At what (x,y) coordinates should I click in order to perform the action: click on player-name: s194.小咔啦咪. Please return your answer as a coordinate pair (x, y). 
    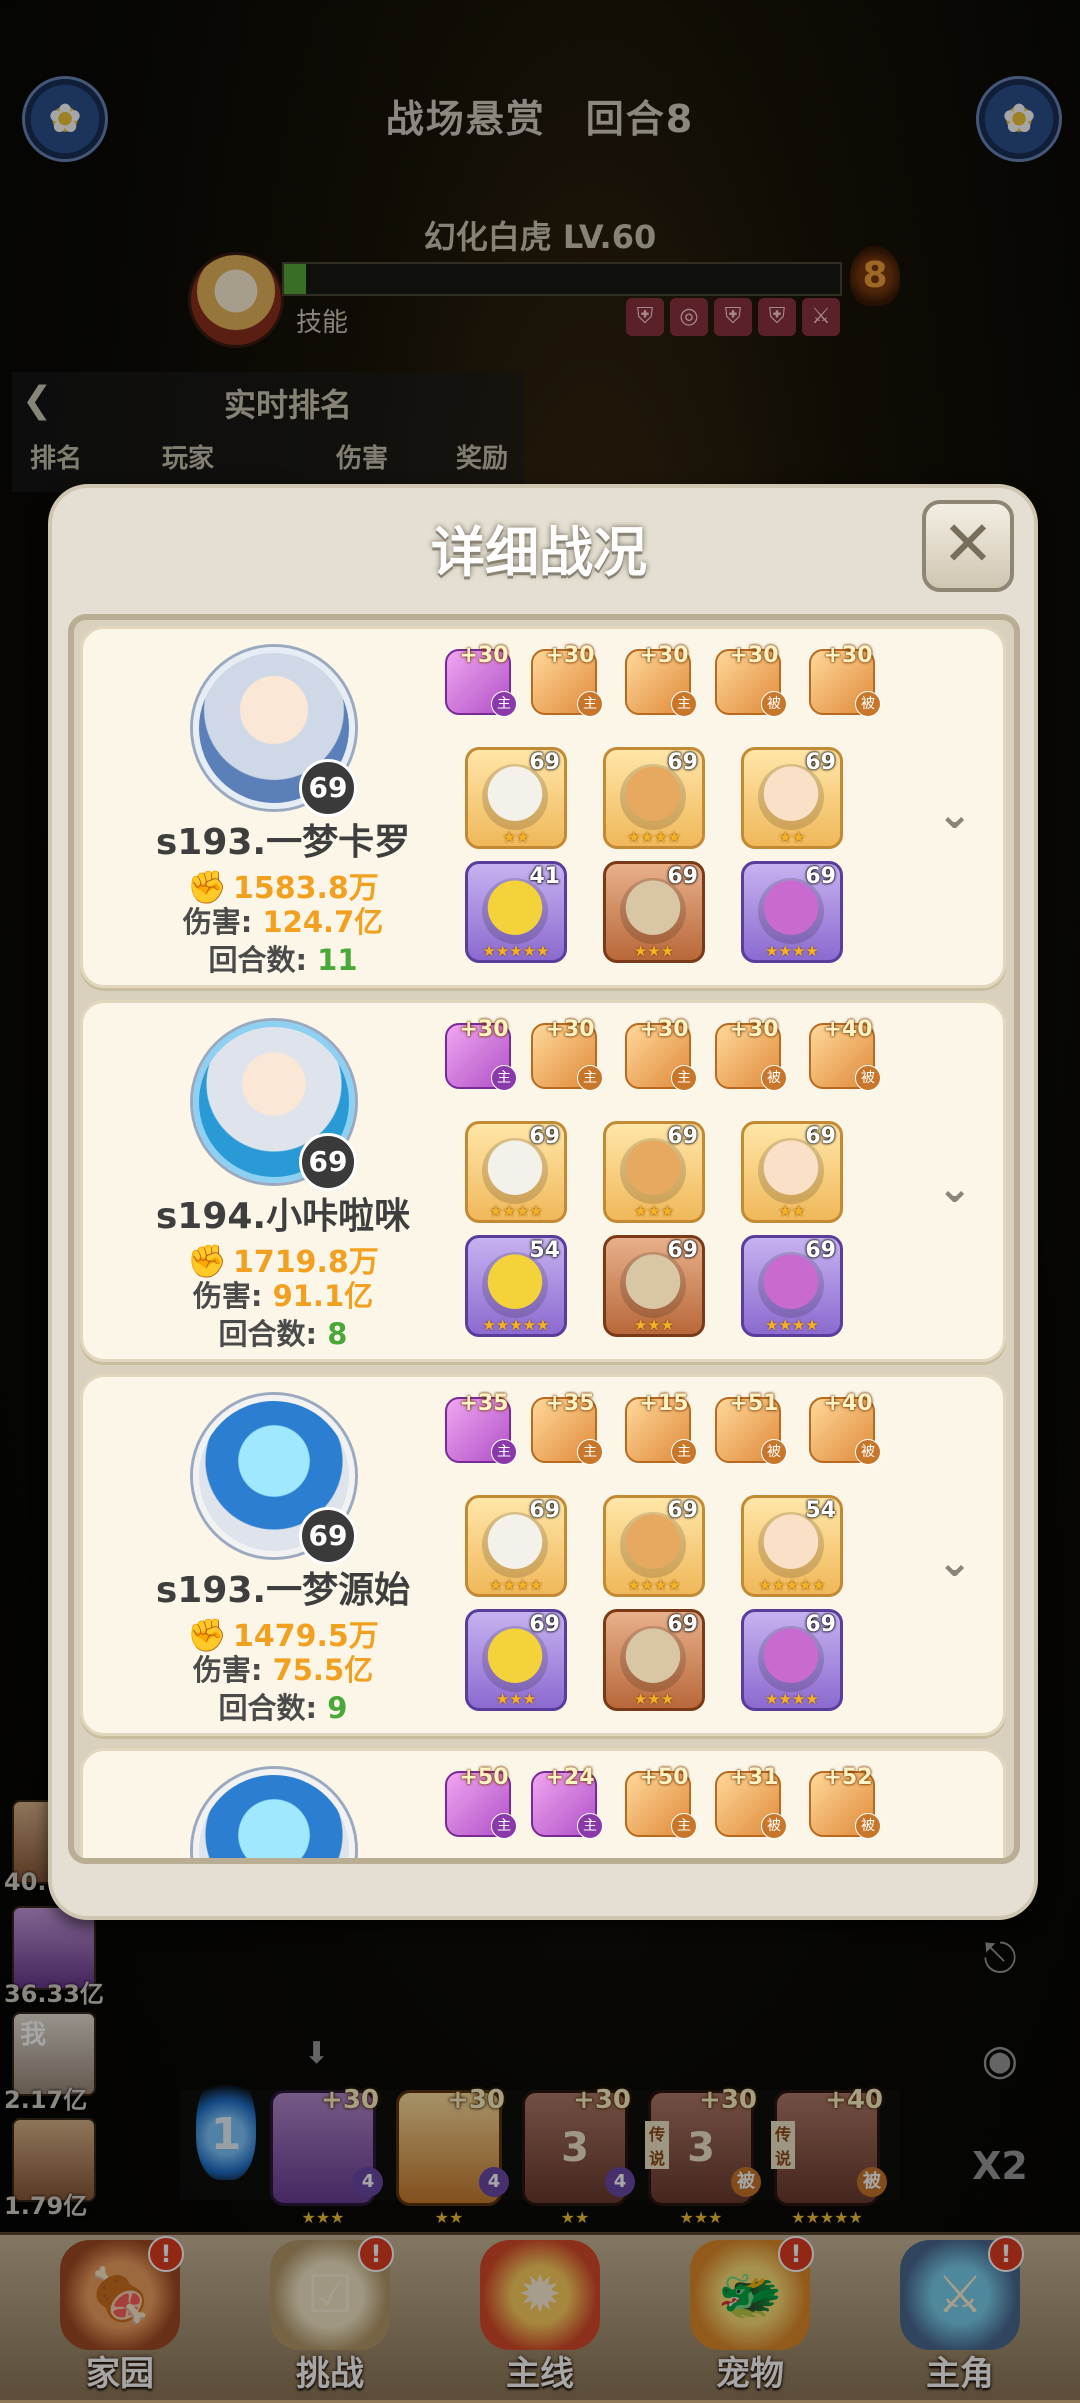
    Looking at the image, I should click on (283, 1216).